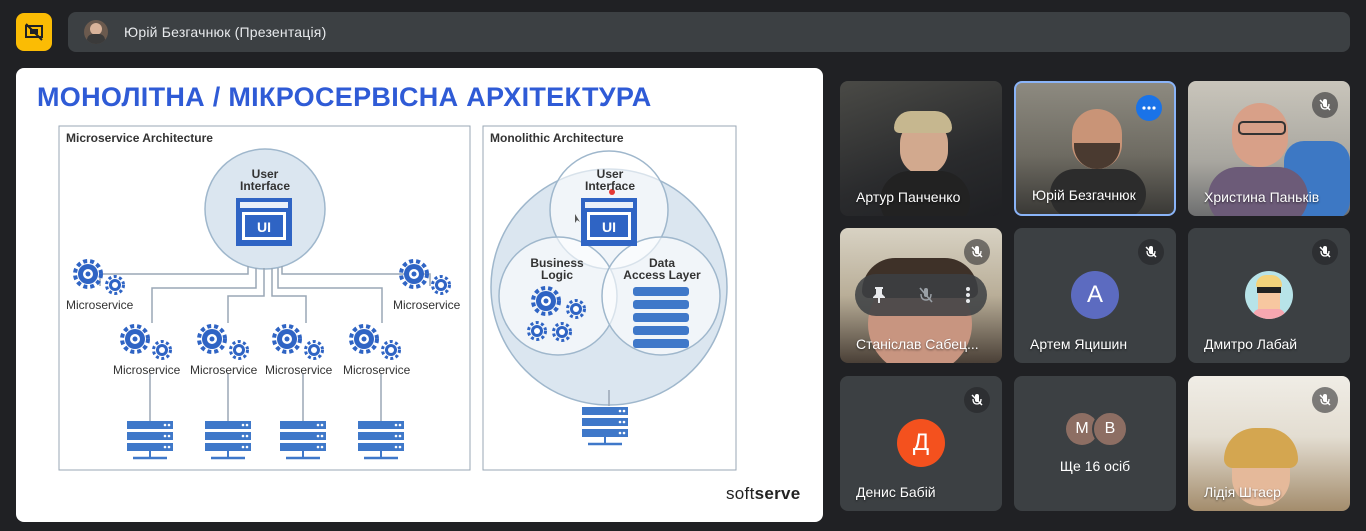  I want to click on microservice-arch-title: Microservice Architecture, so click(139, 138).